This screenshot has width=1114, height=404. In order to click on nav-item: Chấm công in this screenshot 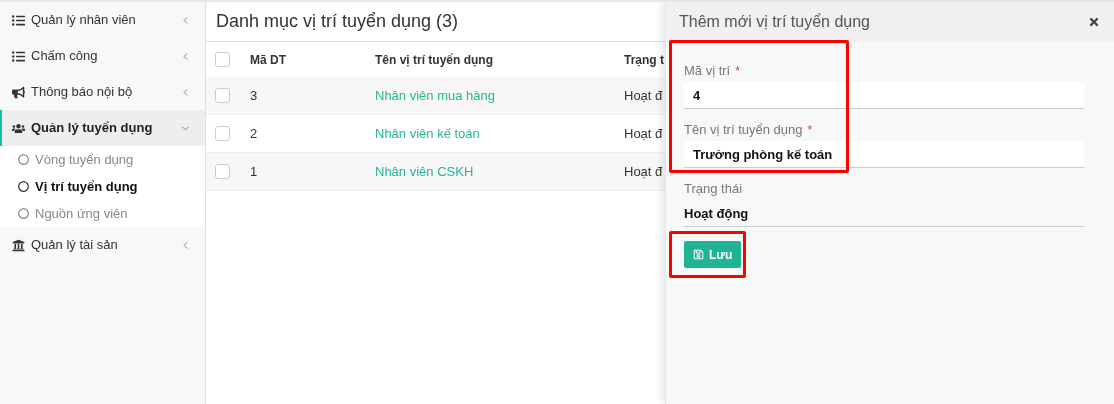, I will do `click(102, 56)`.